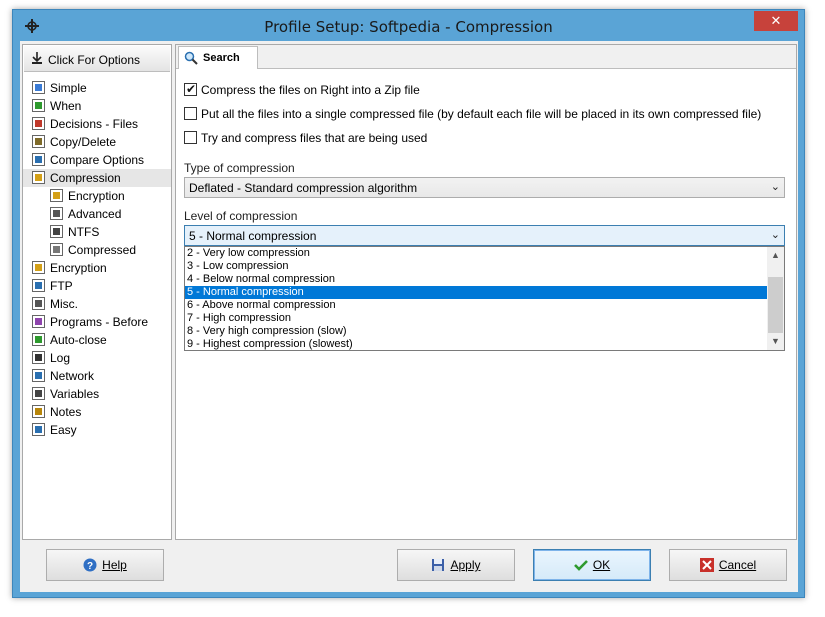 The height and width of the screenshot is (617, 825). What do you see at coordinates (99, 322) in the screenshot?
I see `sidebar-item-label: Programs - Before` at bounding box center [99, 322].